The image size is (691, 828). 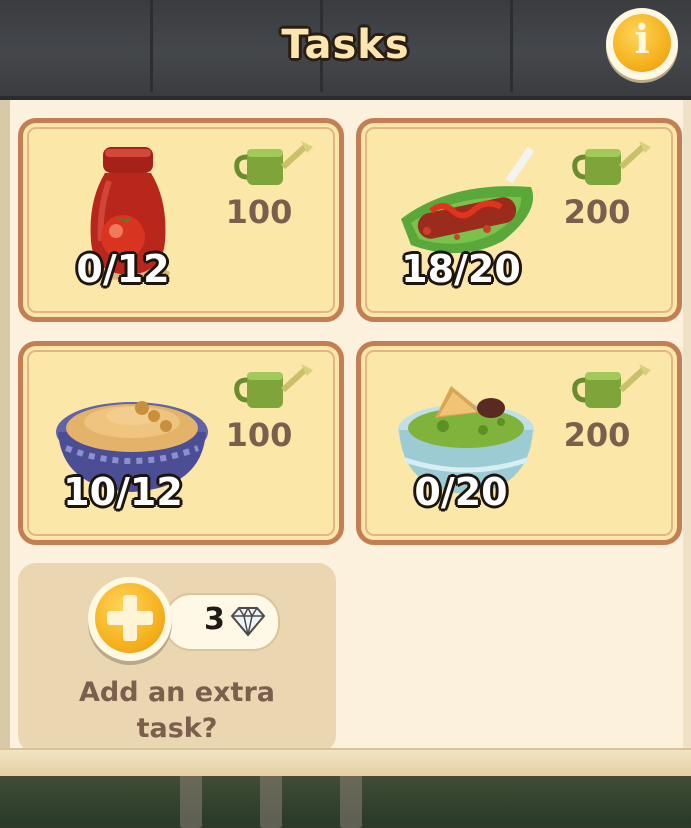 I want to click on diamond-cost: 3, so click(x=214, y=619).